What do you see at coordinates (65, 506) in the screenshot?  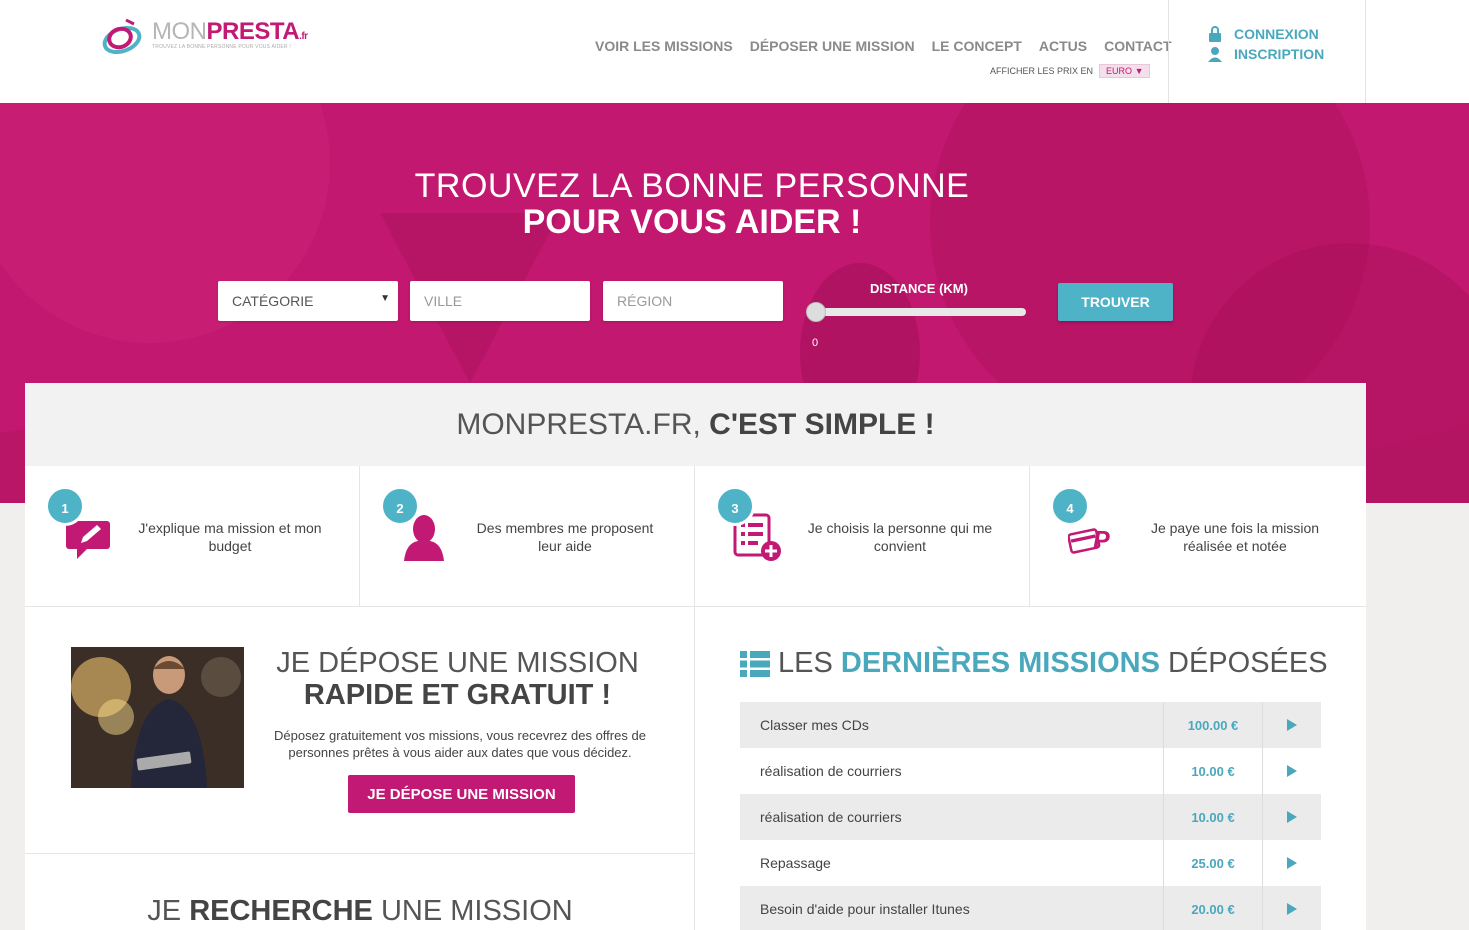 I see `step-number: 1` at bounding box center [65, 506].